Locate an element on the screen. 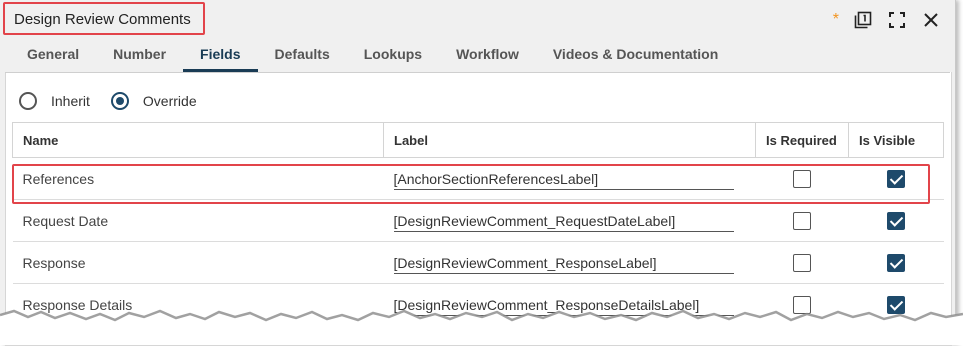 The image size is (963, 346). tab-number: Number is located at coordinates (139, 55).